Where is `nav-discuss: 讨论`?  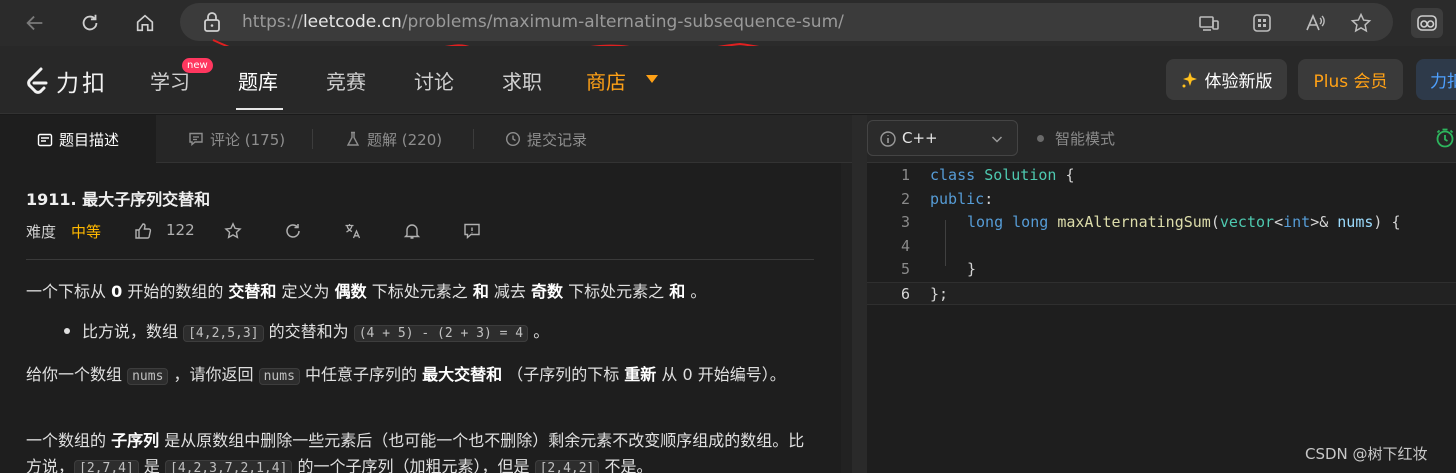 nav-discuss: 讨论 is located at coordinates (434, 80).